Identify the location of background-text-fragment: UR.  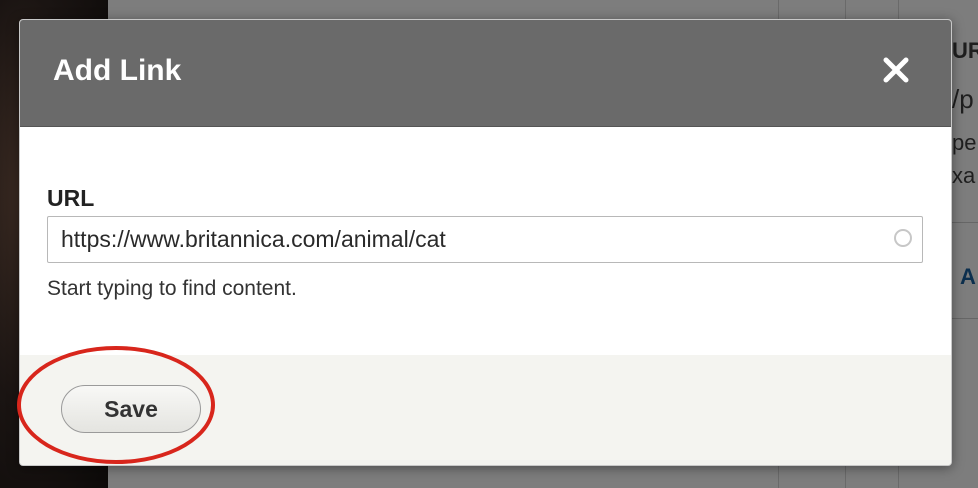
(965, 50).